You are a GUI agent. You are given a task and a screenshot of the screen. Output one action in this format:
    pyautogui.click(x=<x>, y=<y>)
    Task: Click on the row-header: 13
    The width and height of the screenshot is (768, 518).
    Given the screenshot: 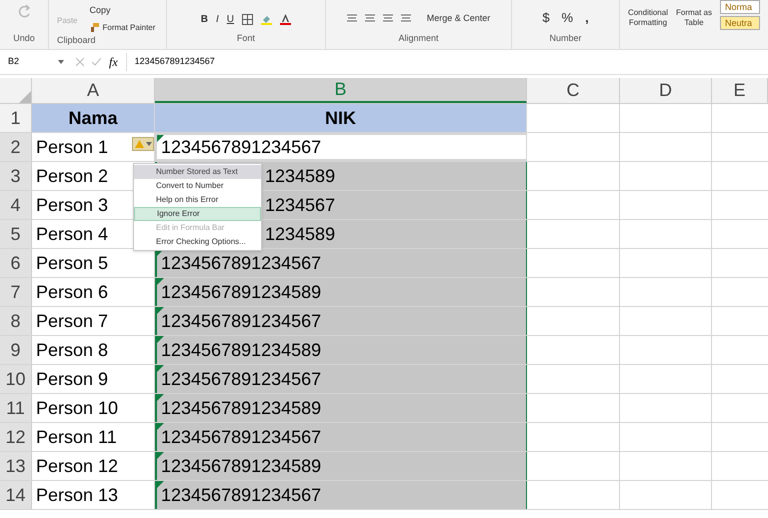 What is the action you would take?
    pyautogui.click(x=16, y=466)
    